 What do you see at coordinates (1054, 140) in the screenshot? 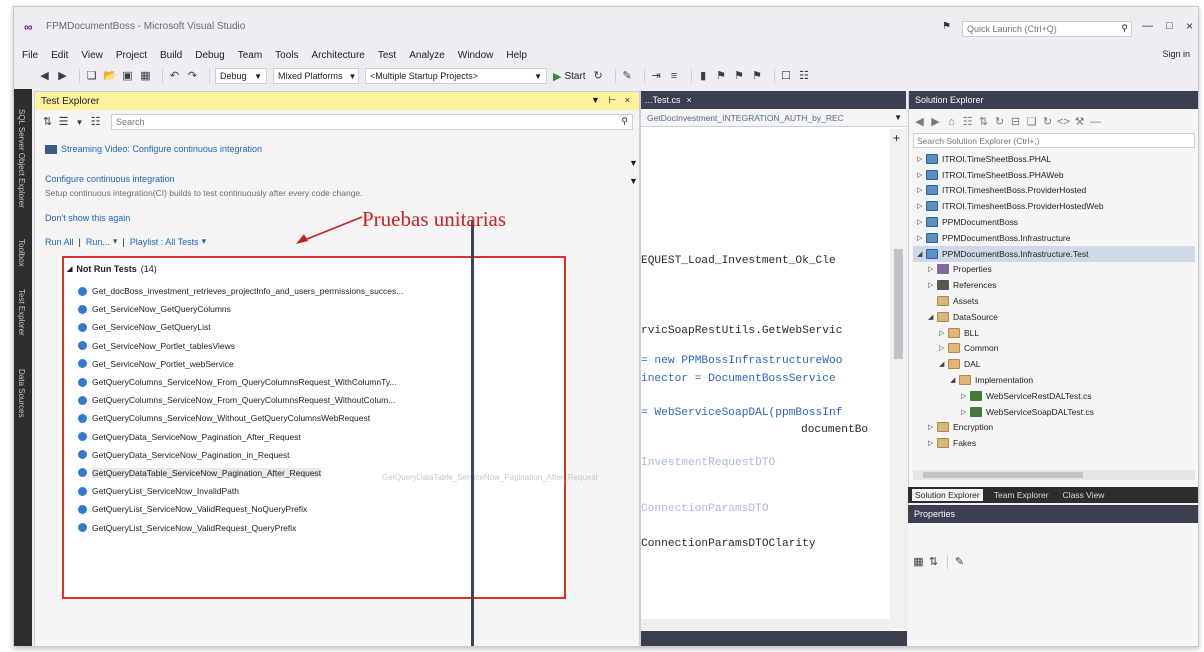
I see `solution-search-box` at bounding box center [1054, 140].